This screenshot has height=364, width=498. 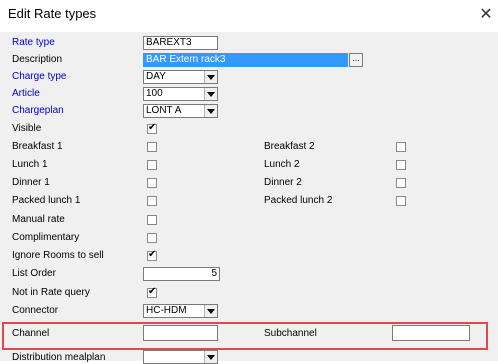 What do you see at coordinates (51, 292) in the screenshot?
I see `not-in-rate-query-label: Not in Rate query` at bounding box center [51, 292].